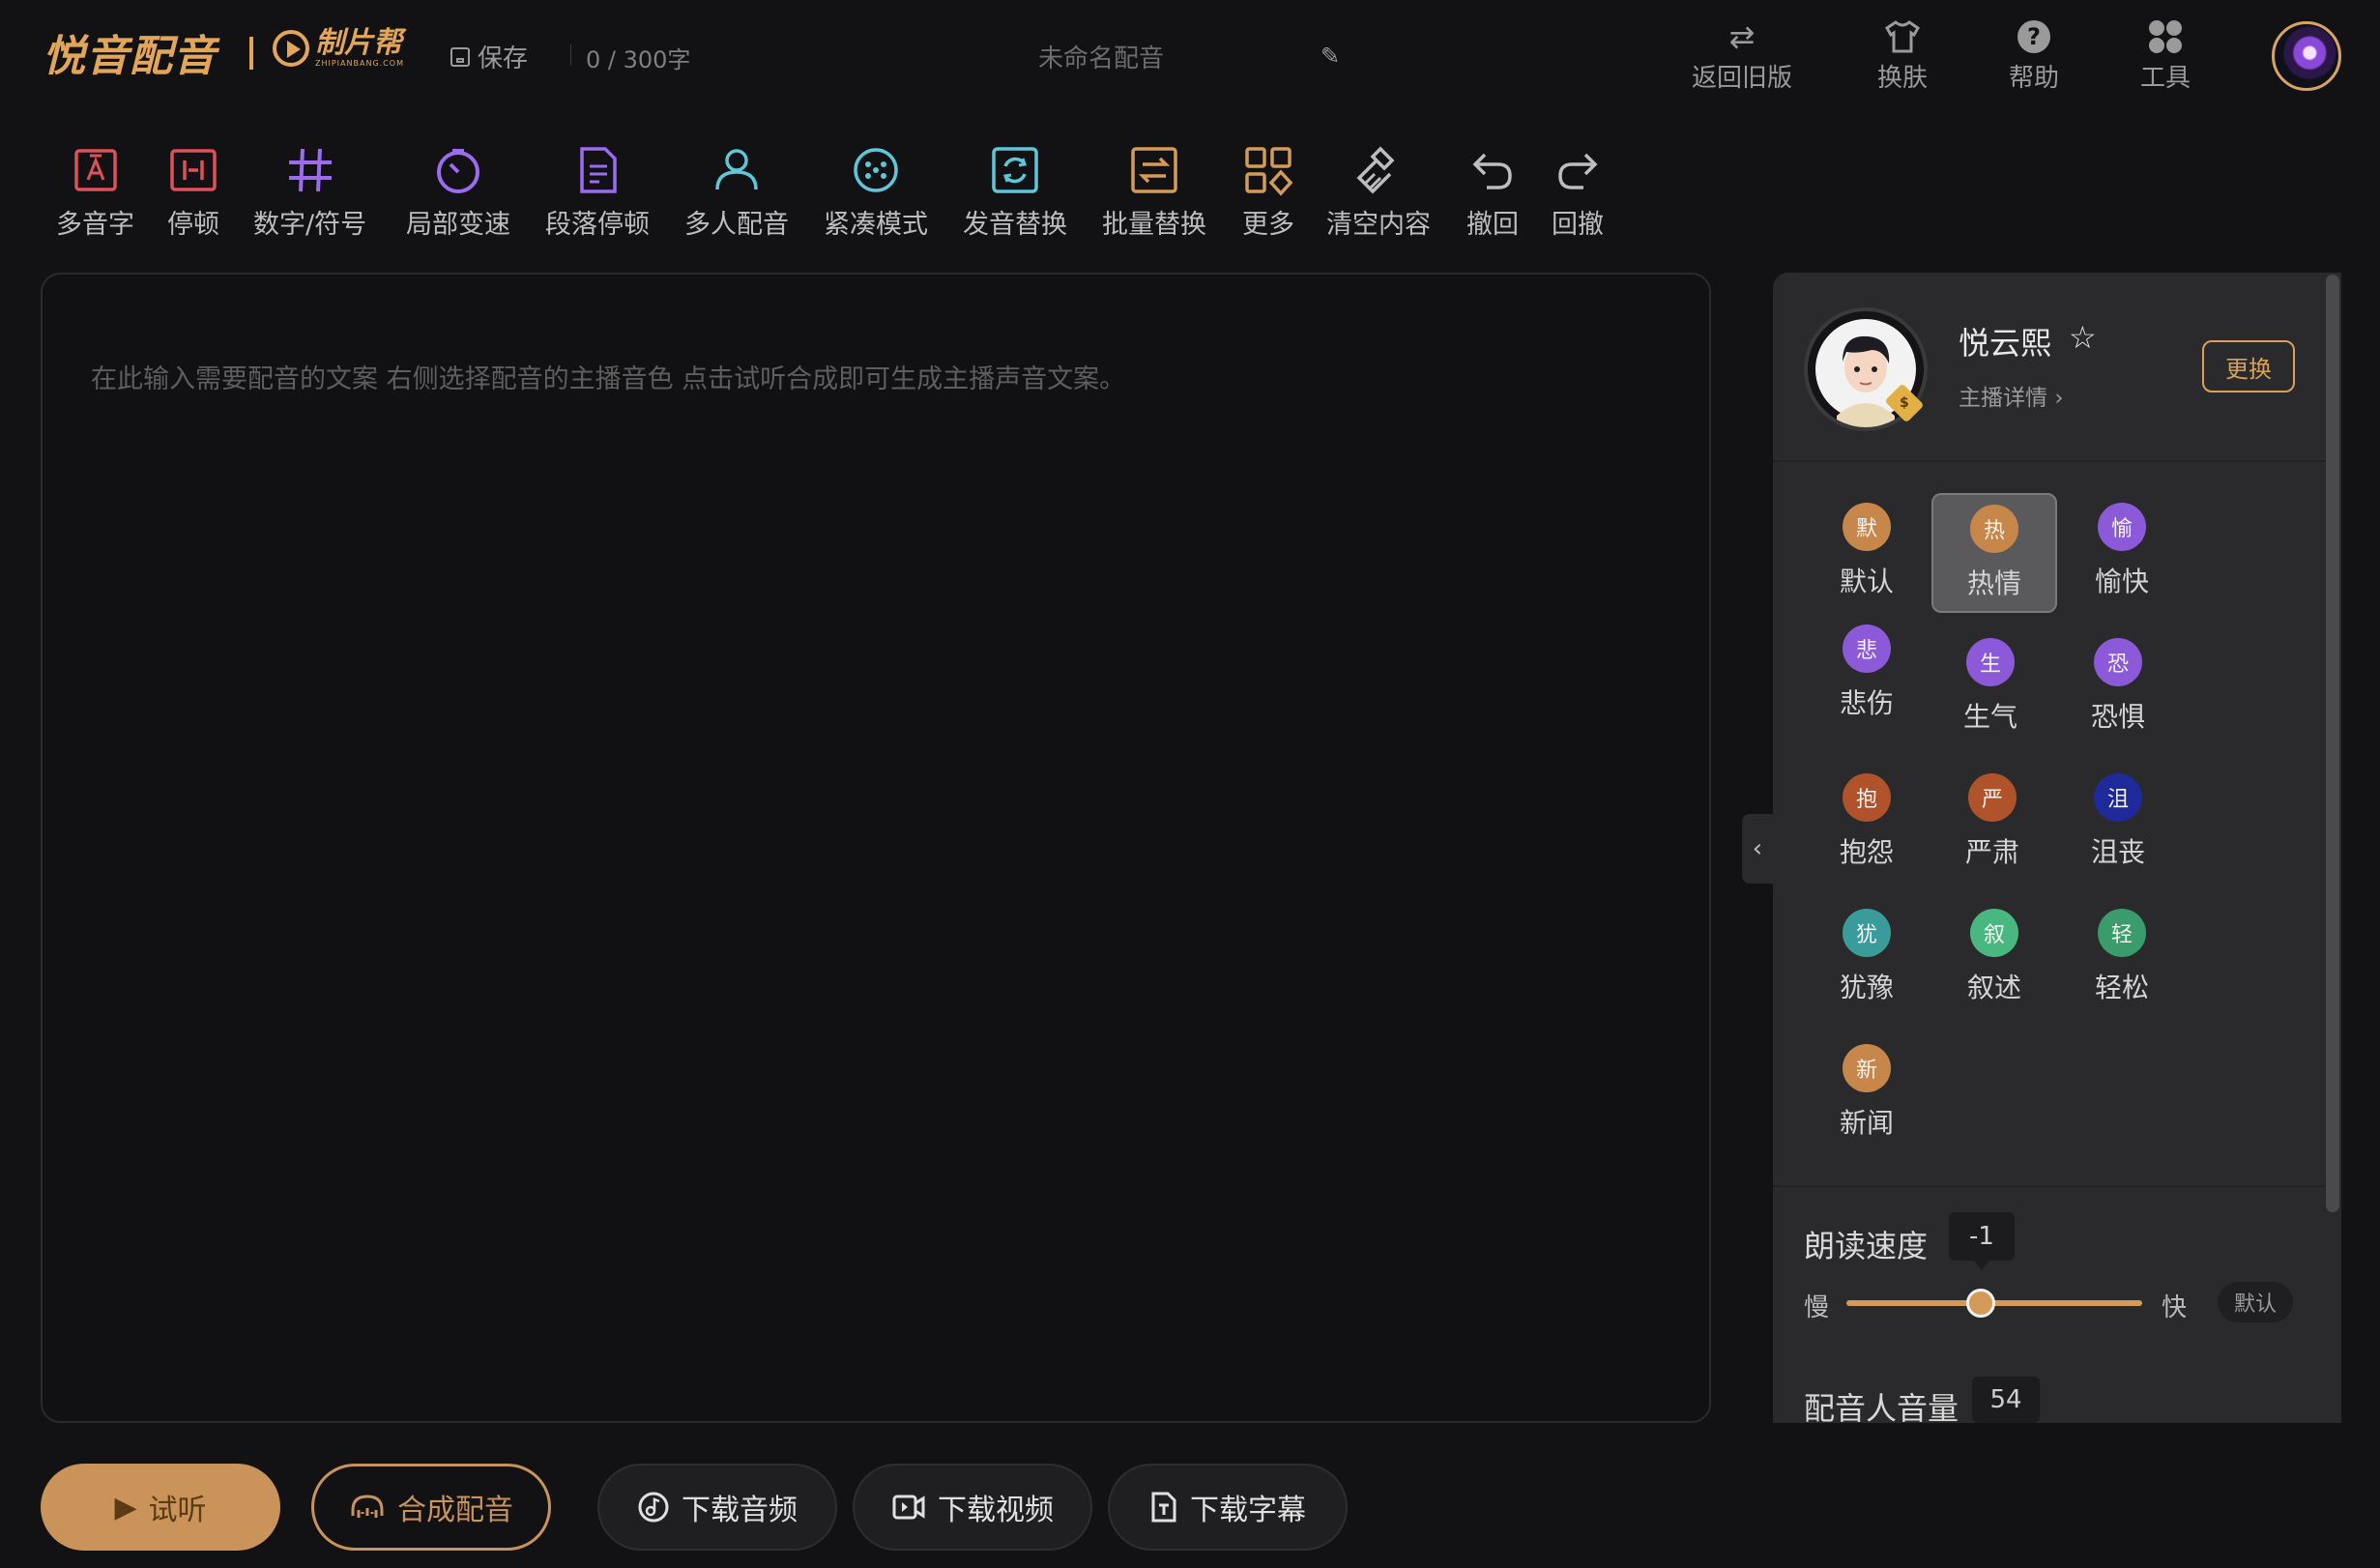  I want to click on save-button: 保存, so click(489, 56).